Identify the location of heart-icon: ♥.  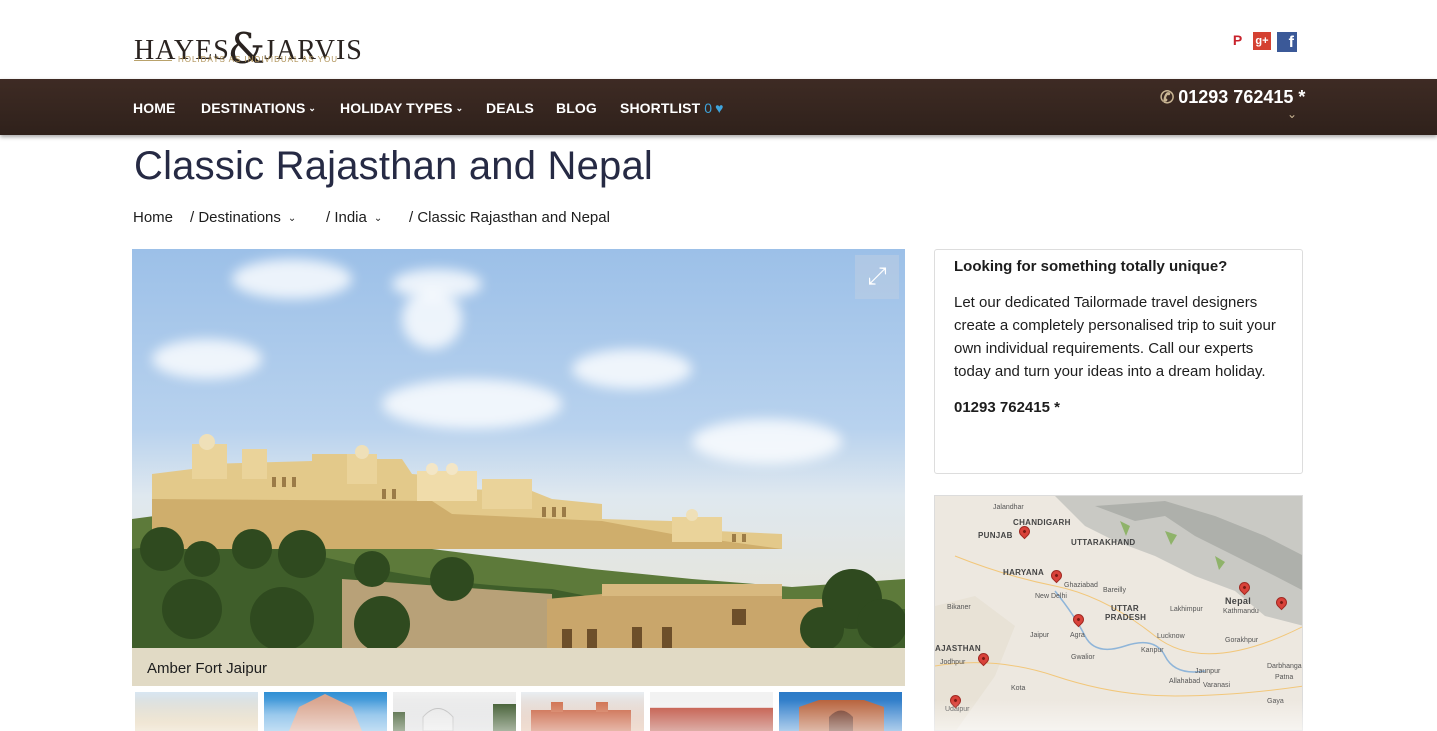
(719, 108).